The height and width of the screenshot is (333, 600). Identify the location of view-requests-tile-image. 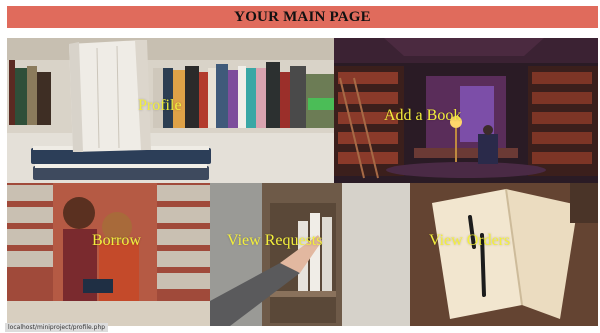
(310, 254).